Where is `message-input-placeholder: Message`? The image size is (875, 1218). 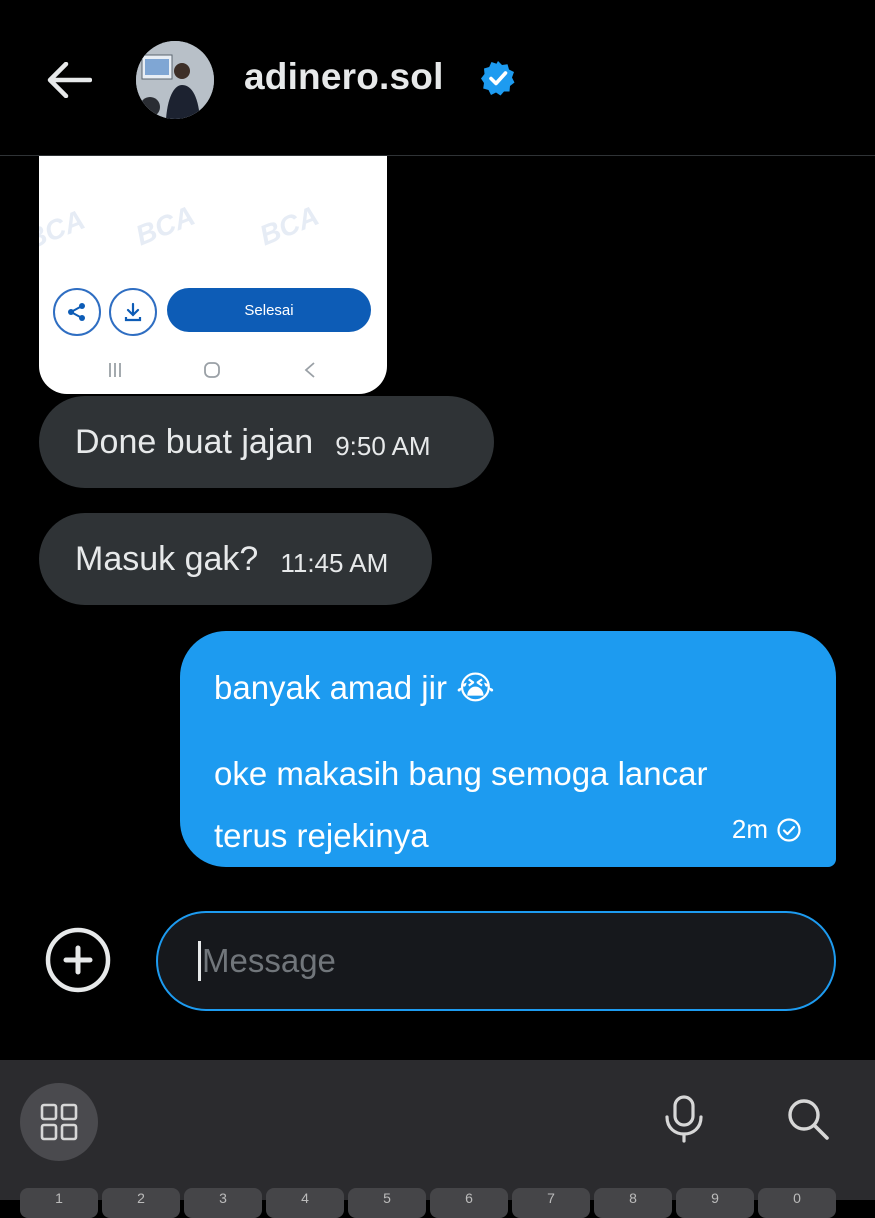 message-input-placeholder: Message is located at coordinates (269, 960).